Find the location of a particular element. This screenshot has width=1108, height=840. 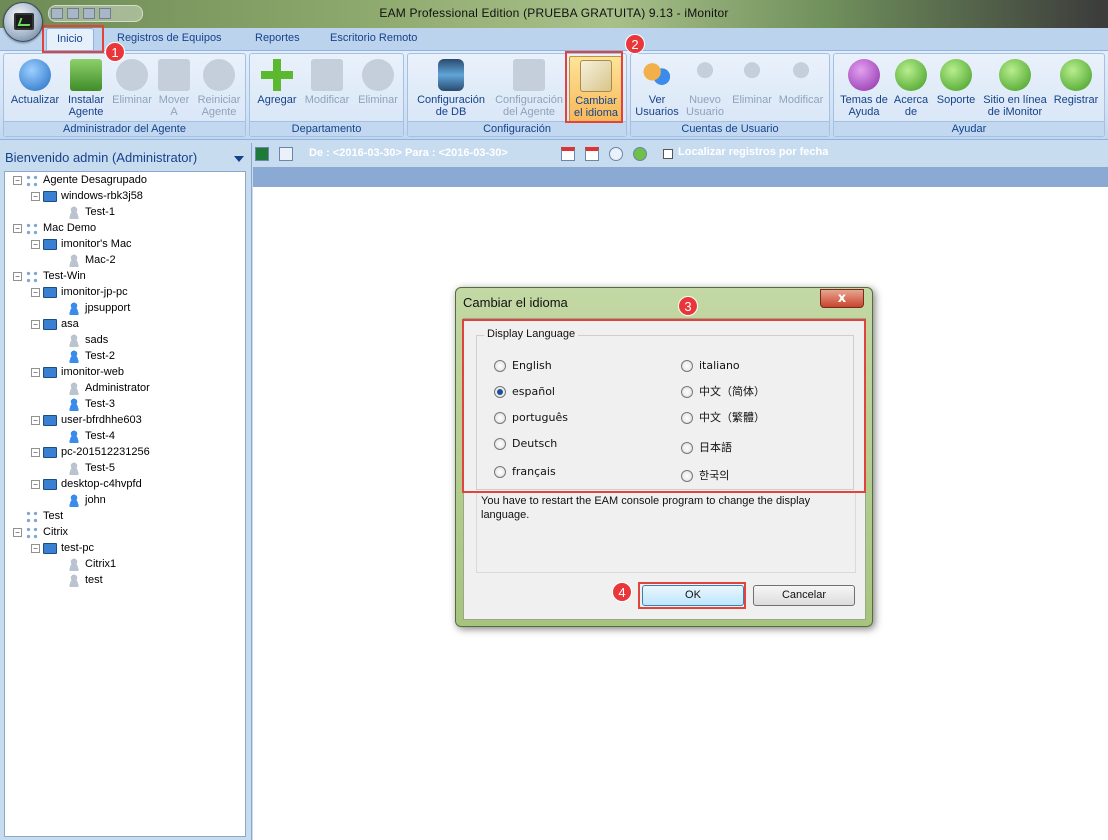

ver-usuarios-button: Ver Usuarios is located at coordinates (657, 89).